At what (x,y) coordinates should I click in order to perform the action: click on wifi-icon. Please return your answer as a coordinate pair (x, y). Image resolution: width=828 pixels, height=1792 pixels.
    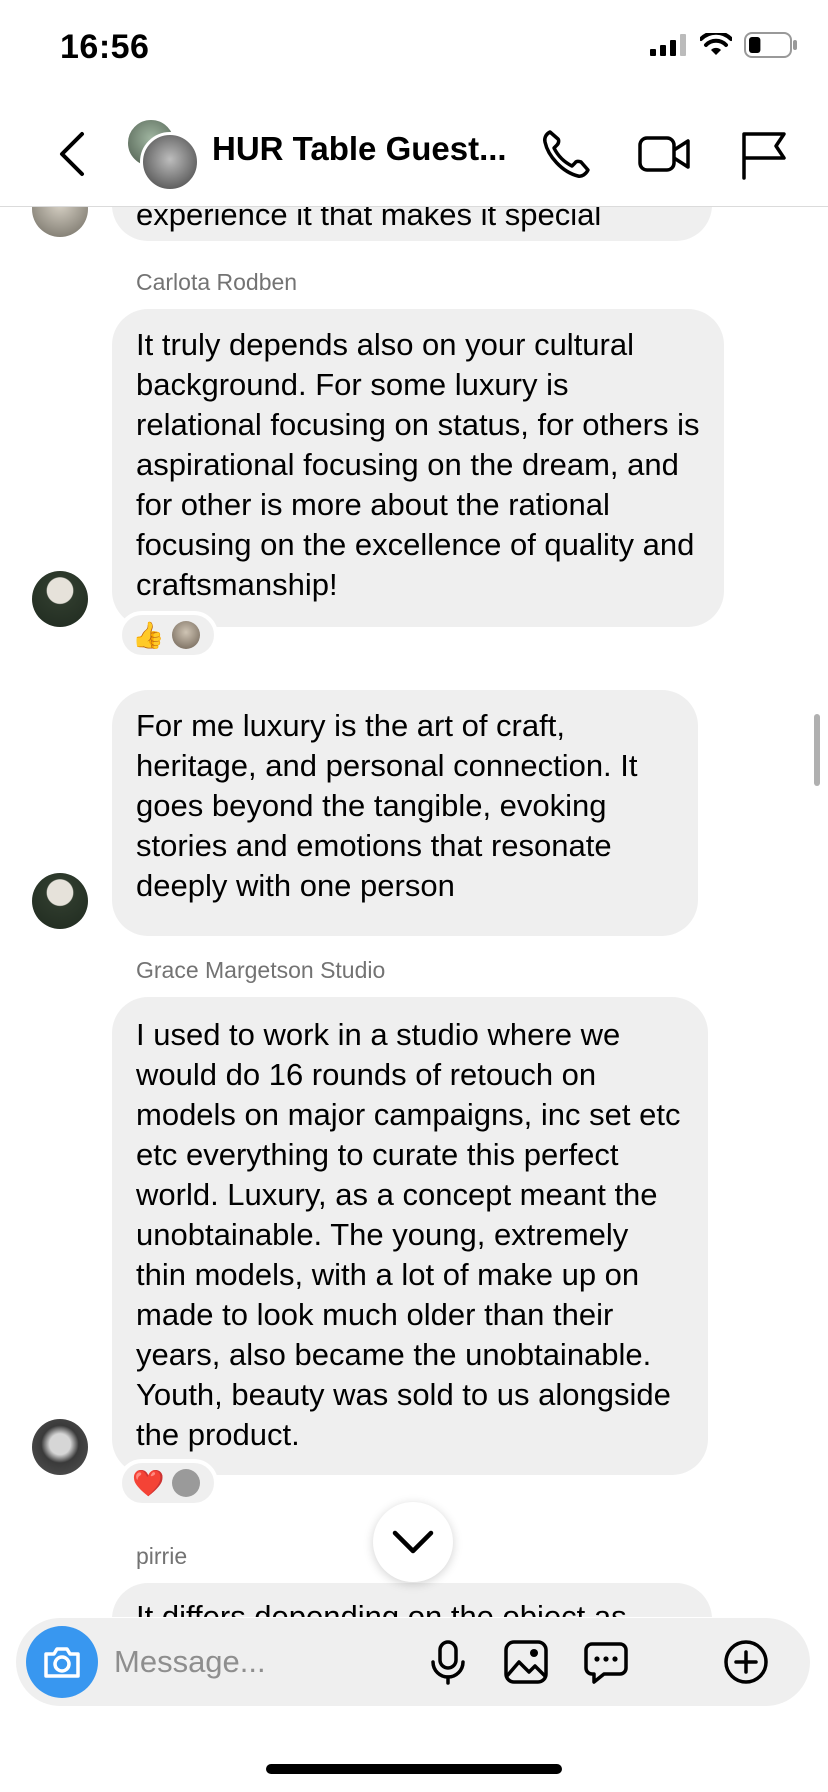
    Looking at the image, I should click on (716, 44).